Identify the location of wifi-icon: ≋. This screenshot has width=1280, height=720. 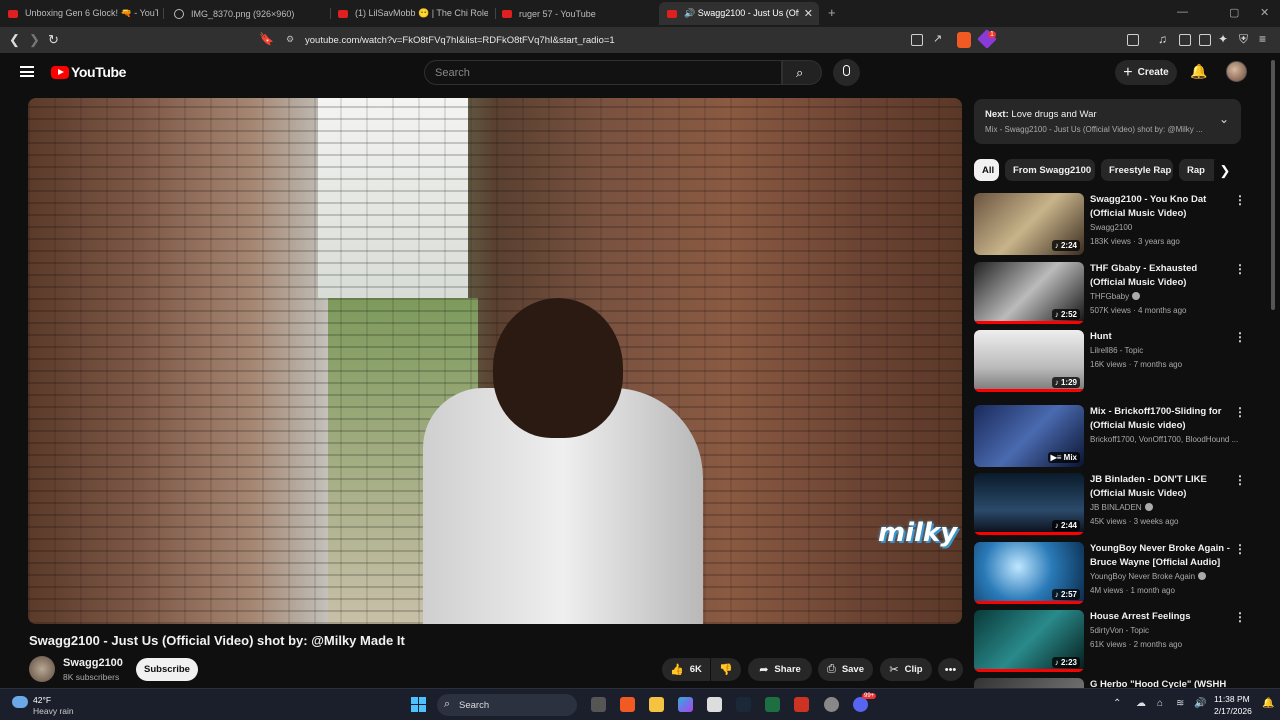
(1180, 703).